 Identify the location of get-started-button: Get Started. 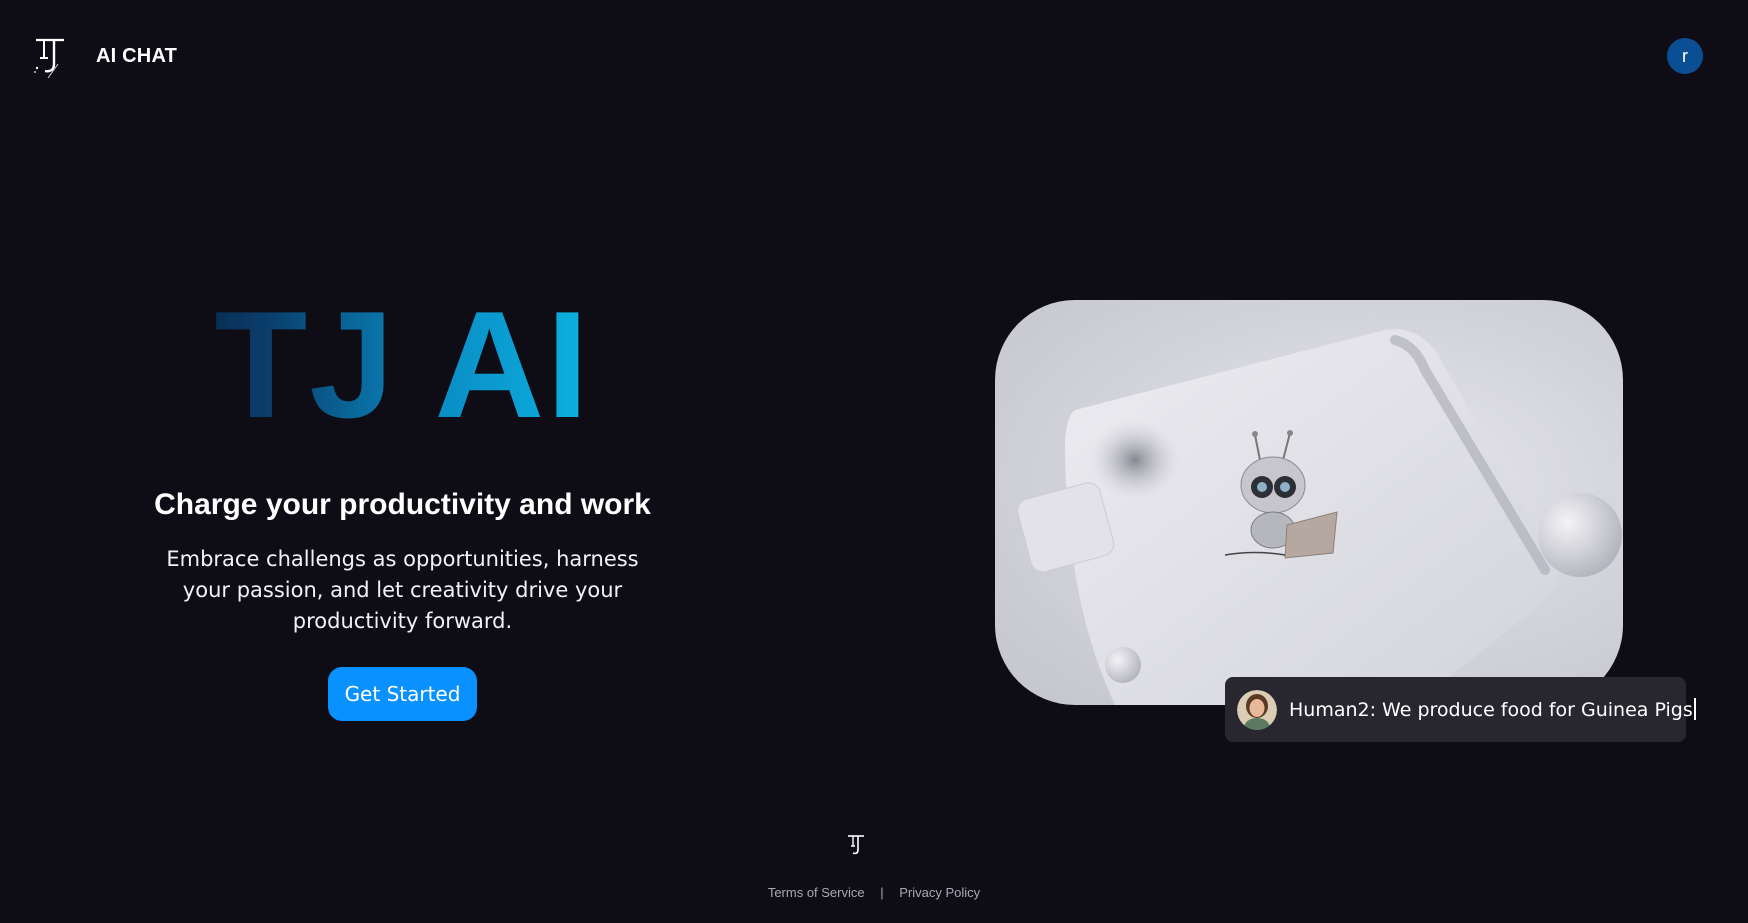
(402, 694).